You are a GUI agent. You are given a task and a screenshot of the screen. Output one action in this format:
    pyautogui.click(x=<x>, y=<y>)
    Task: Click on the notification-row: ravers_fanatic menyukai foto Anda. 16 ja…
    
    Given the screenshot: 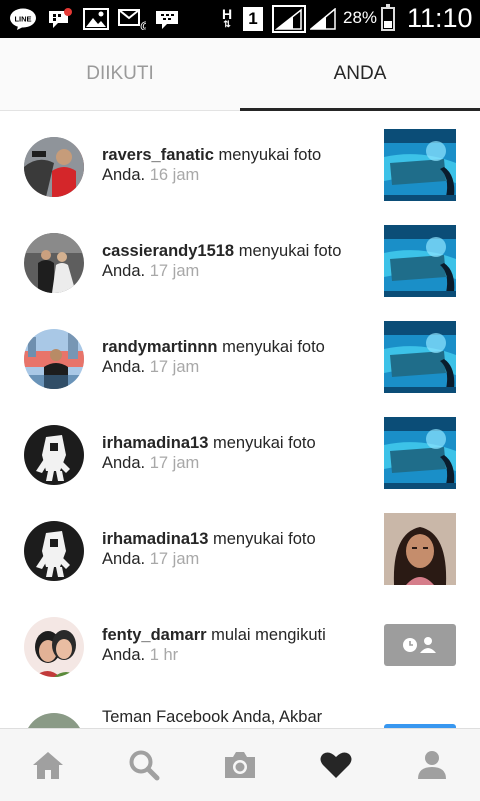 What is the action you would take?
    pyautogui.click(x=240, y=159)
    